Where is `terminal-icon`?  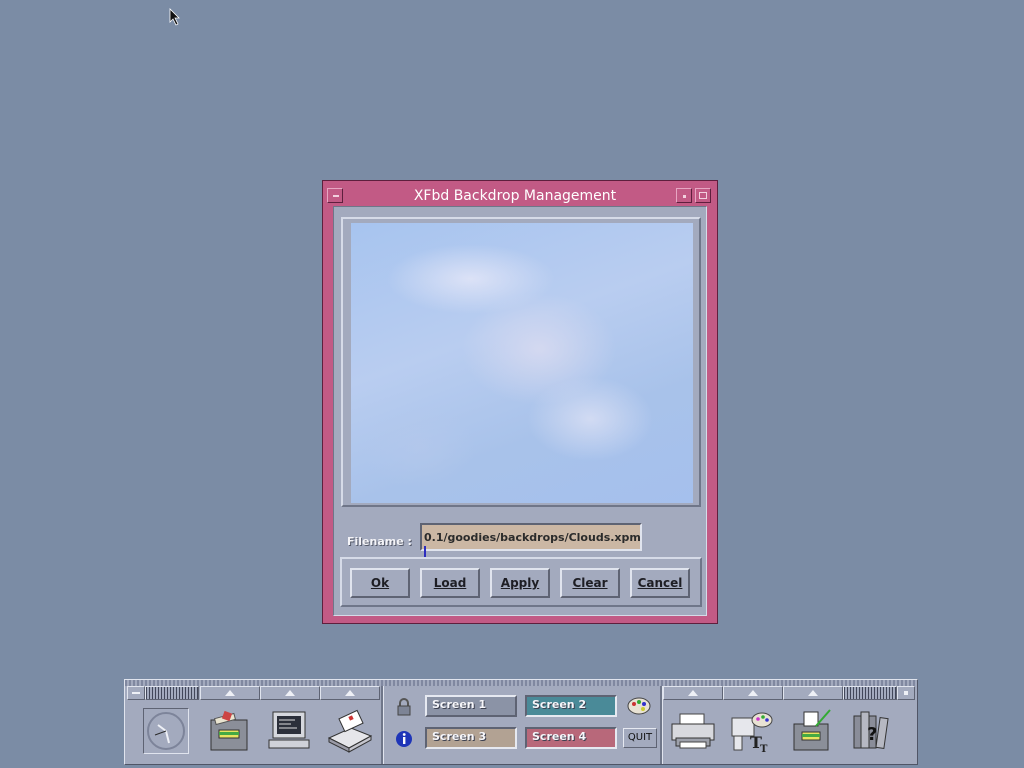
terminal-icon is located at coordinates (289, 730).